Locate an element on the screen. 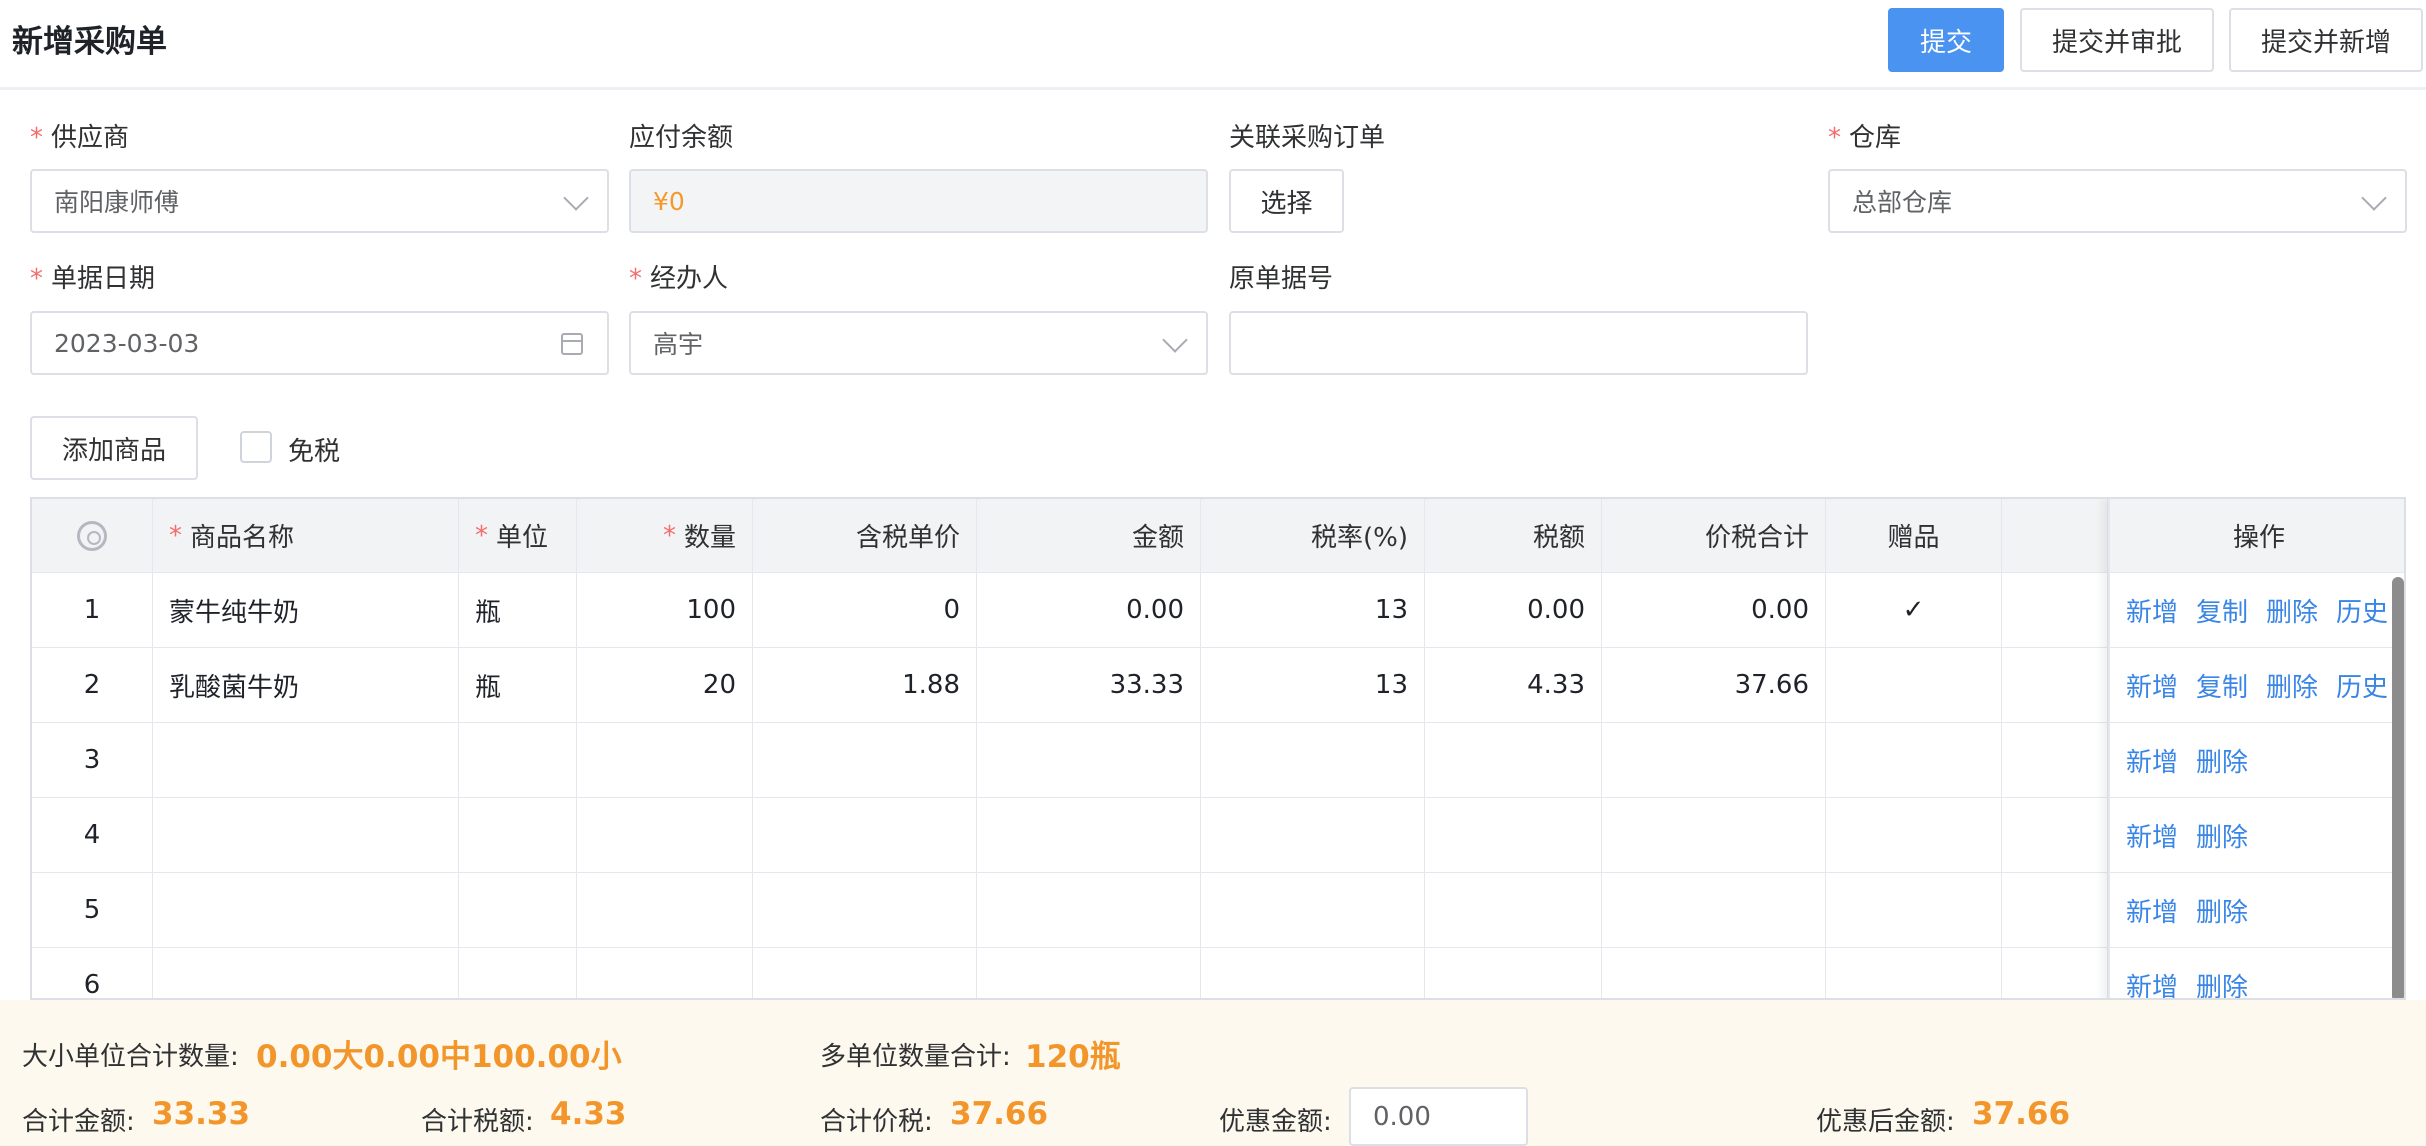  cell-name: 蒙牛纯牛奶 is located at coordinates (306, 610).